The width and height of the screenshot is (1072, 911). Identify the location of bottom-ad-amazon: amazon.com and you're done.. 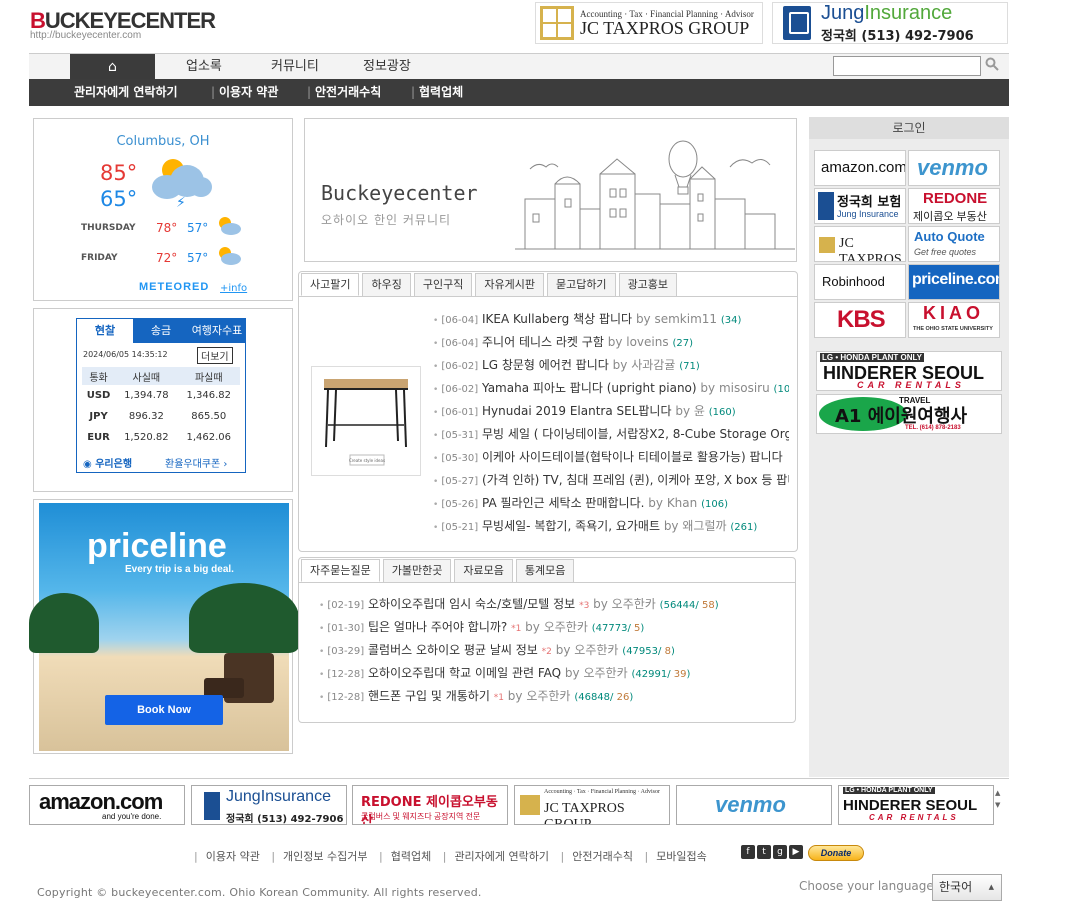
(107, 805).